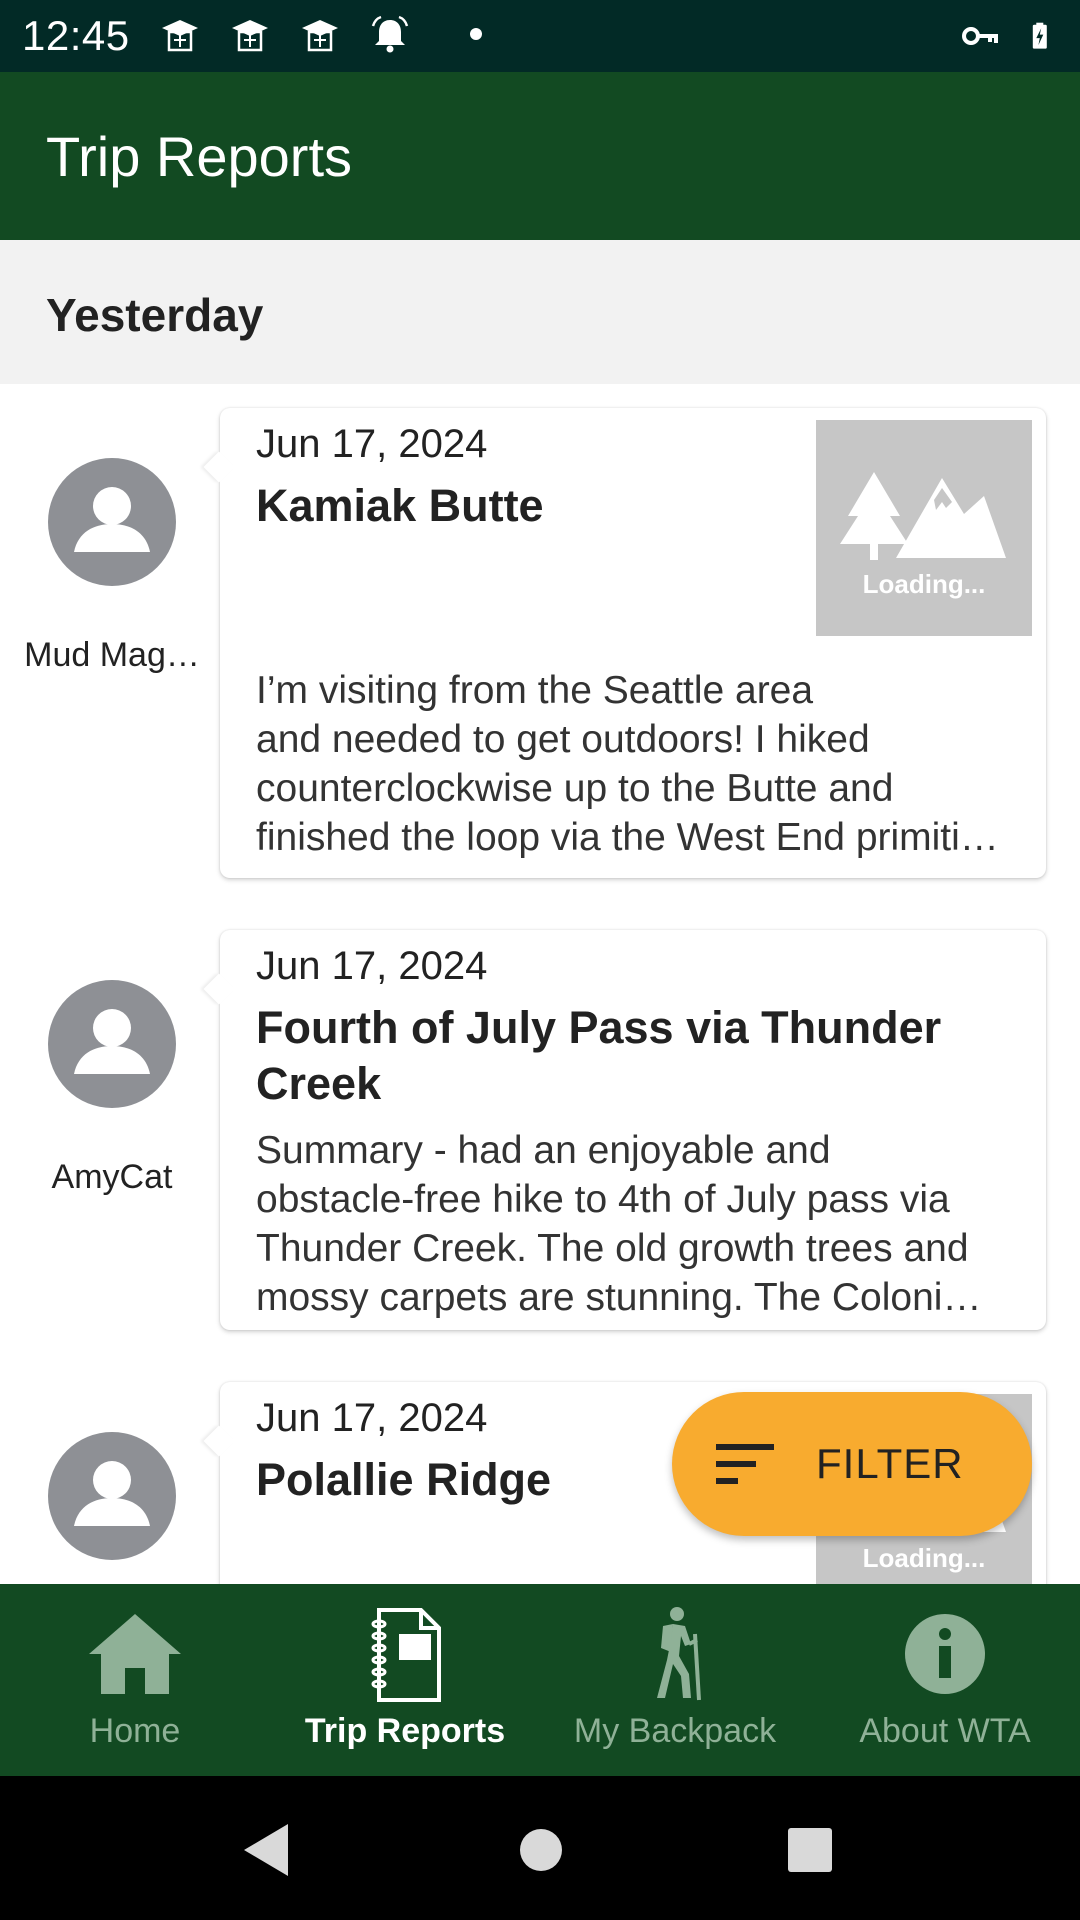 The width and height of the screenshot is (1080, 1920). Describe the element at coordinates (675, 1731) in the screenshot. I see `nav-label: My Backpack` at that location.